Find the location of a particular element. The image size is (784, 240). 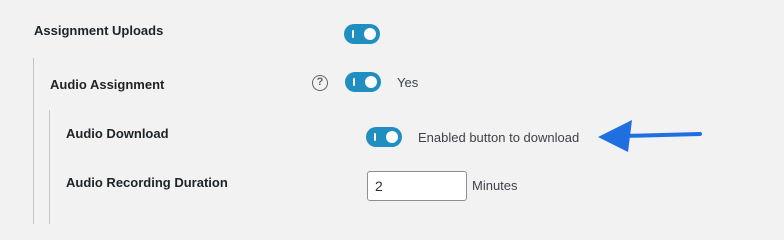

audio-assignment-toggle is located at coordinates (363, 82).